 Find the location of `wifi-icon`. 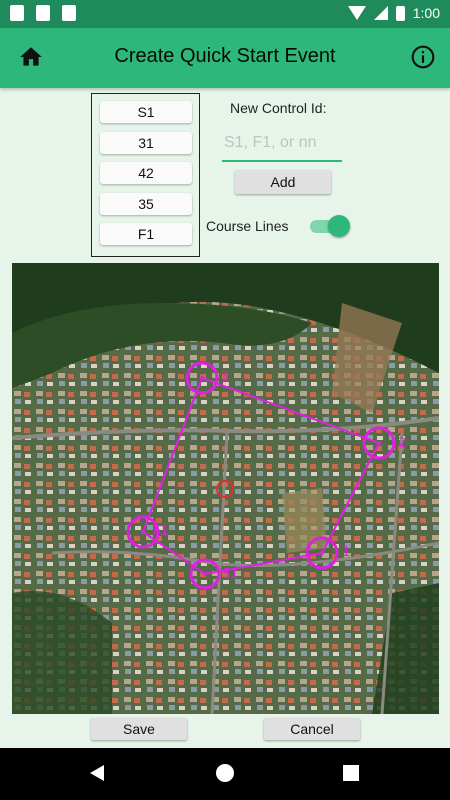

wifi-icon is located at coordinates (356, 13).